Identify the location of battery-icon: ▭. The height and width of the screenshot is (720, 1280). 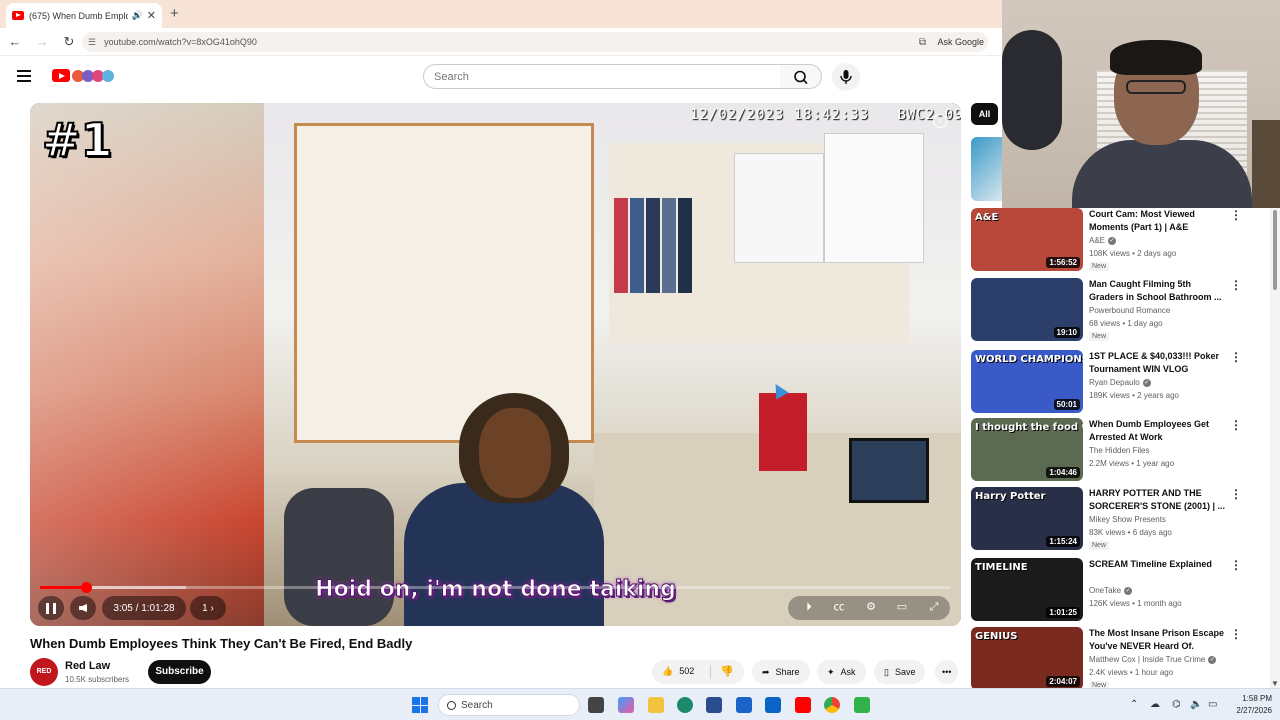
(1212, 704).